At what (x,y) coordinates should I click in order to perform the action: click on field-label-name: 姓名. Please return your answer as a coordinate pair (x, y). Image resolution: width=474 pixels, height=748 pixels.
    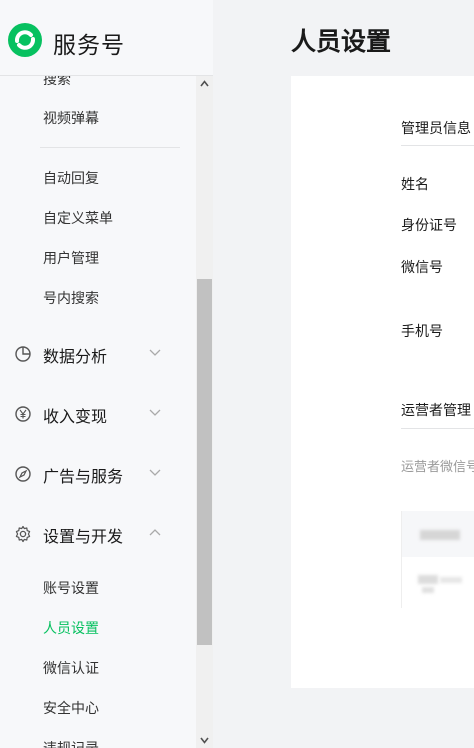
    Looking at the image, I should click on (415, 185).